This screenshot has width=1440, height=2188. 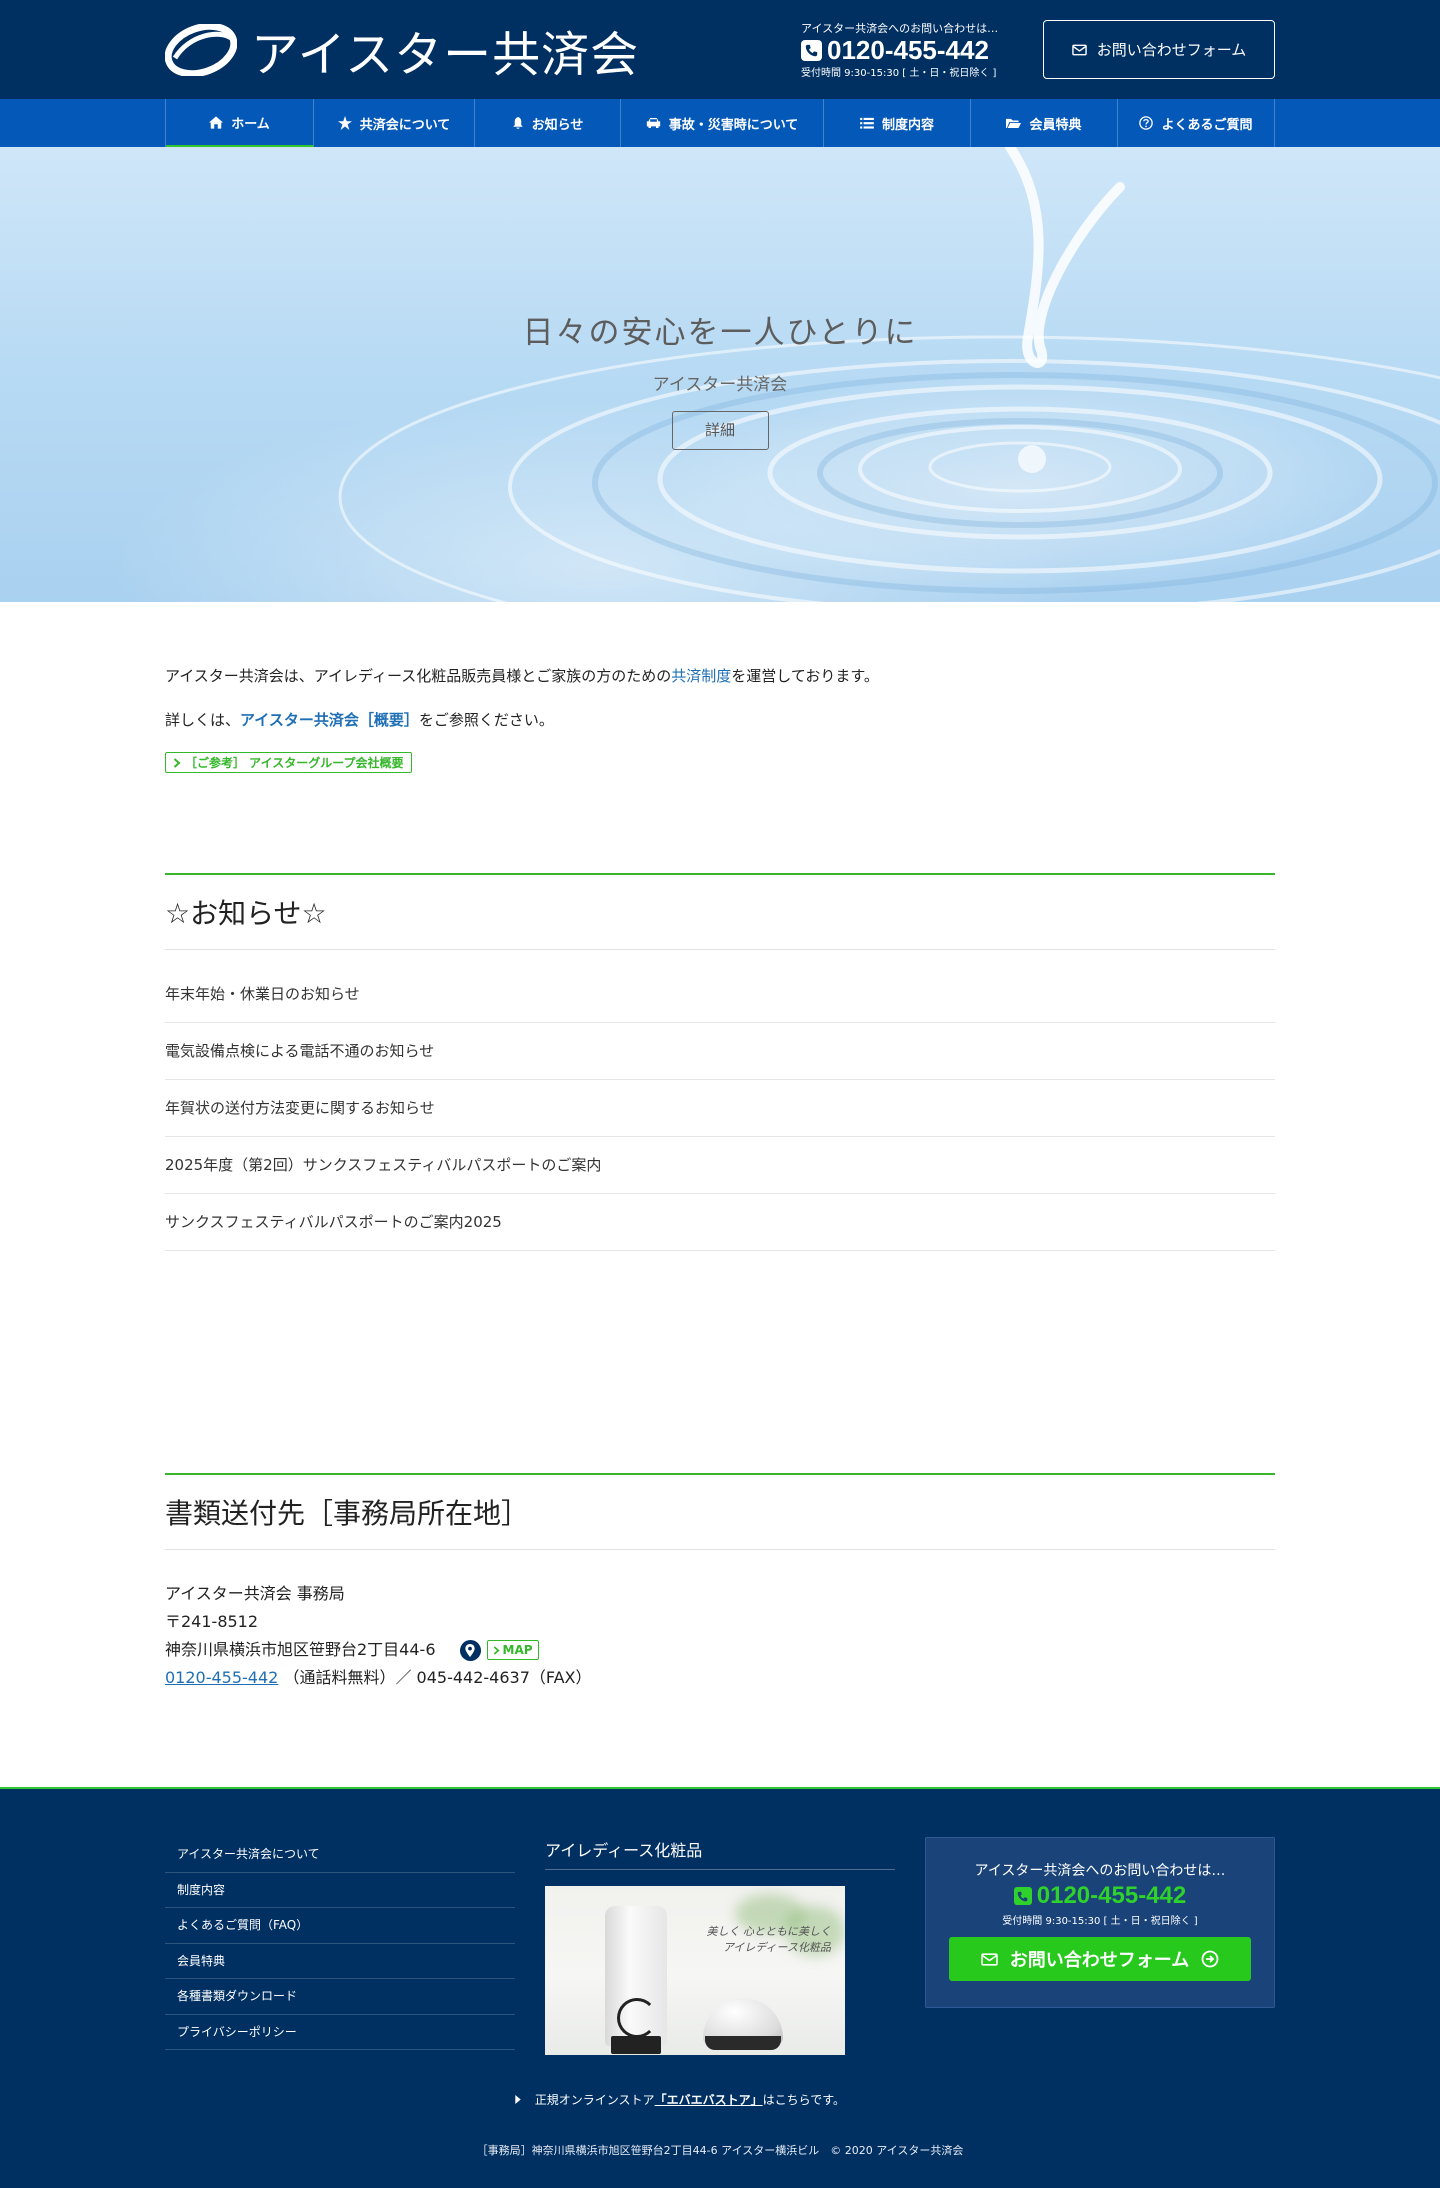 I want to click on map-pin-icon, so click(x=470, y=1650).